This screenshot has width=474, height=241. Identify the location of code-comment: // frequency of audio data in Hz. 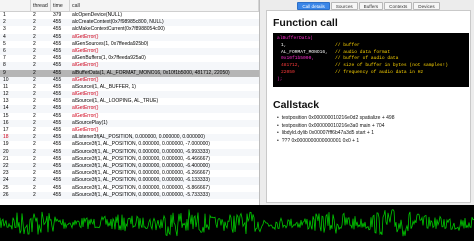
(379, 72).